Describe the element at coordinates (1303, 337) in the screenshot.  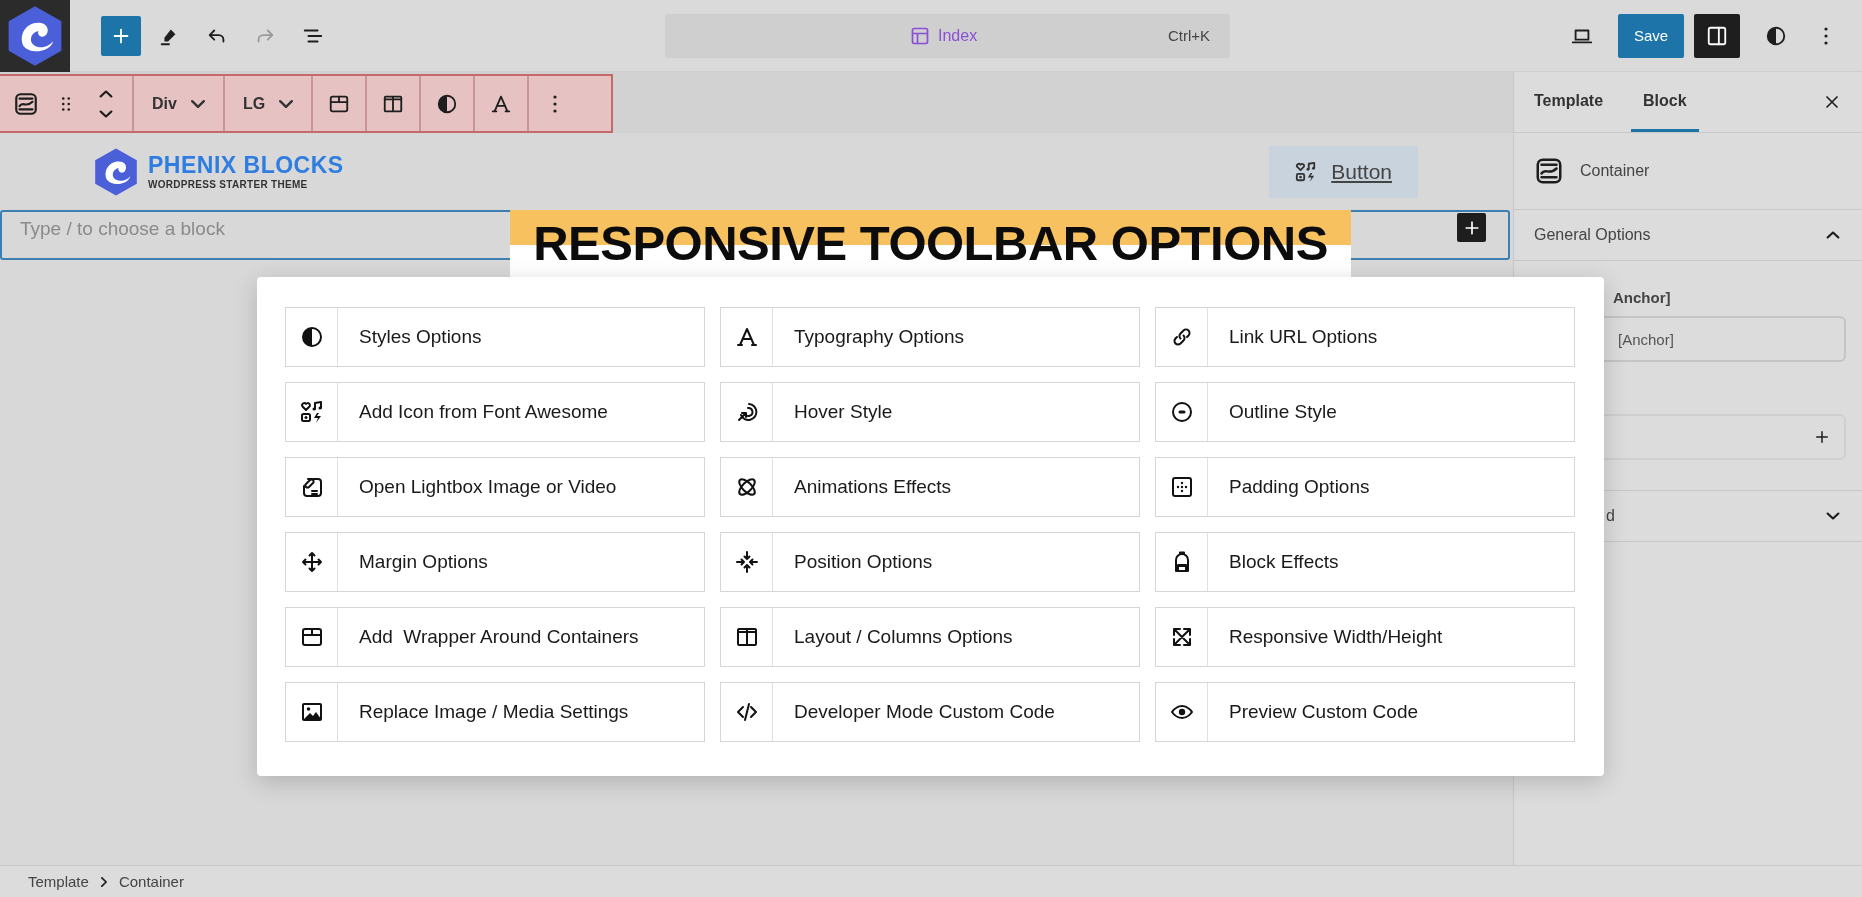
I see `feature-label: Link URL Options` at that location.